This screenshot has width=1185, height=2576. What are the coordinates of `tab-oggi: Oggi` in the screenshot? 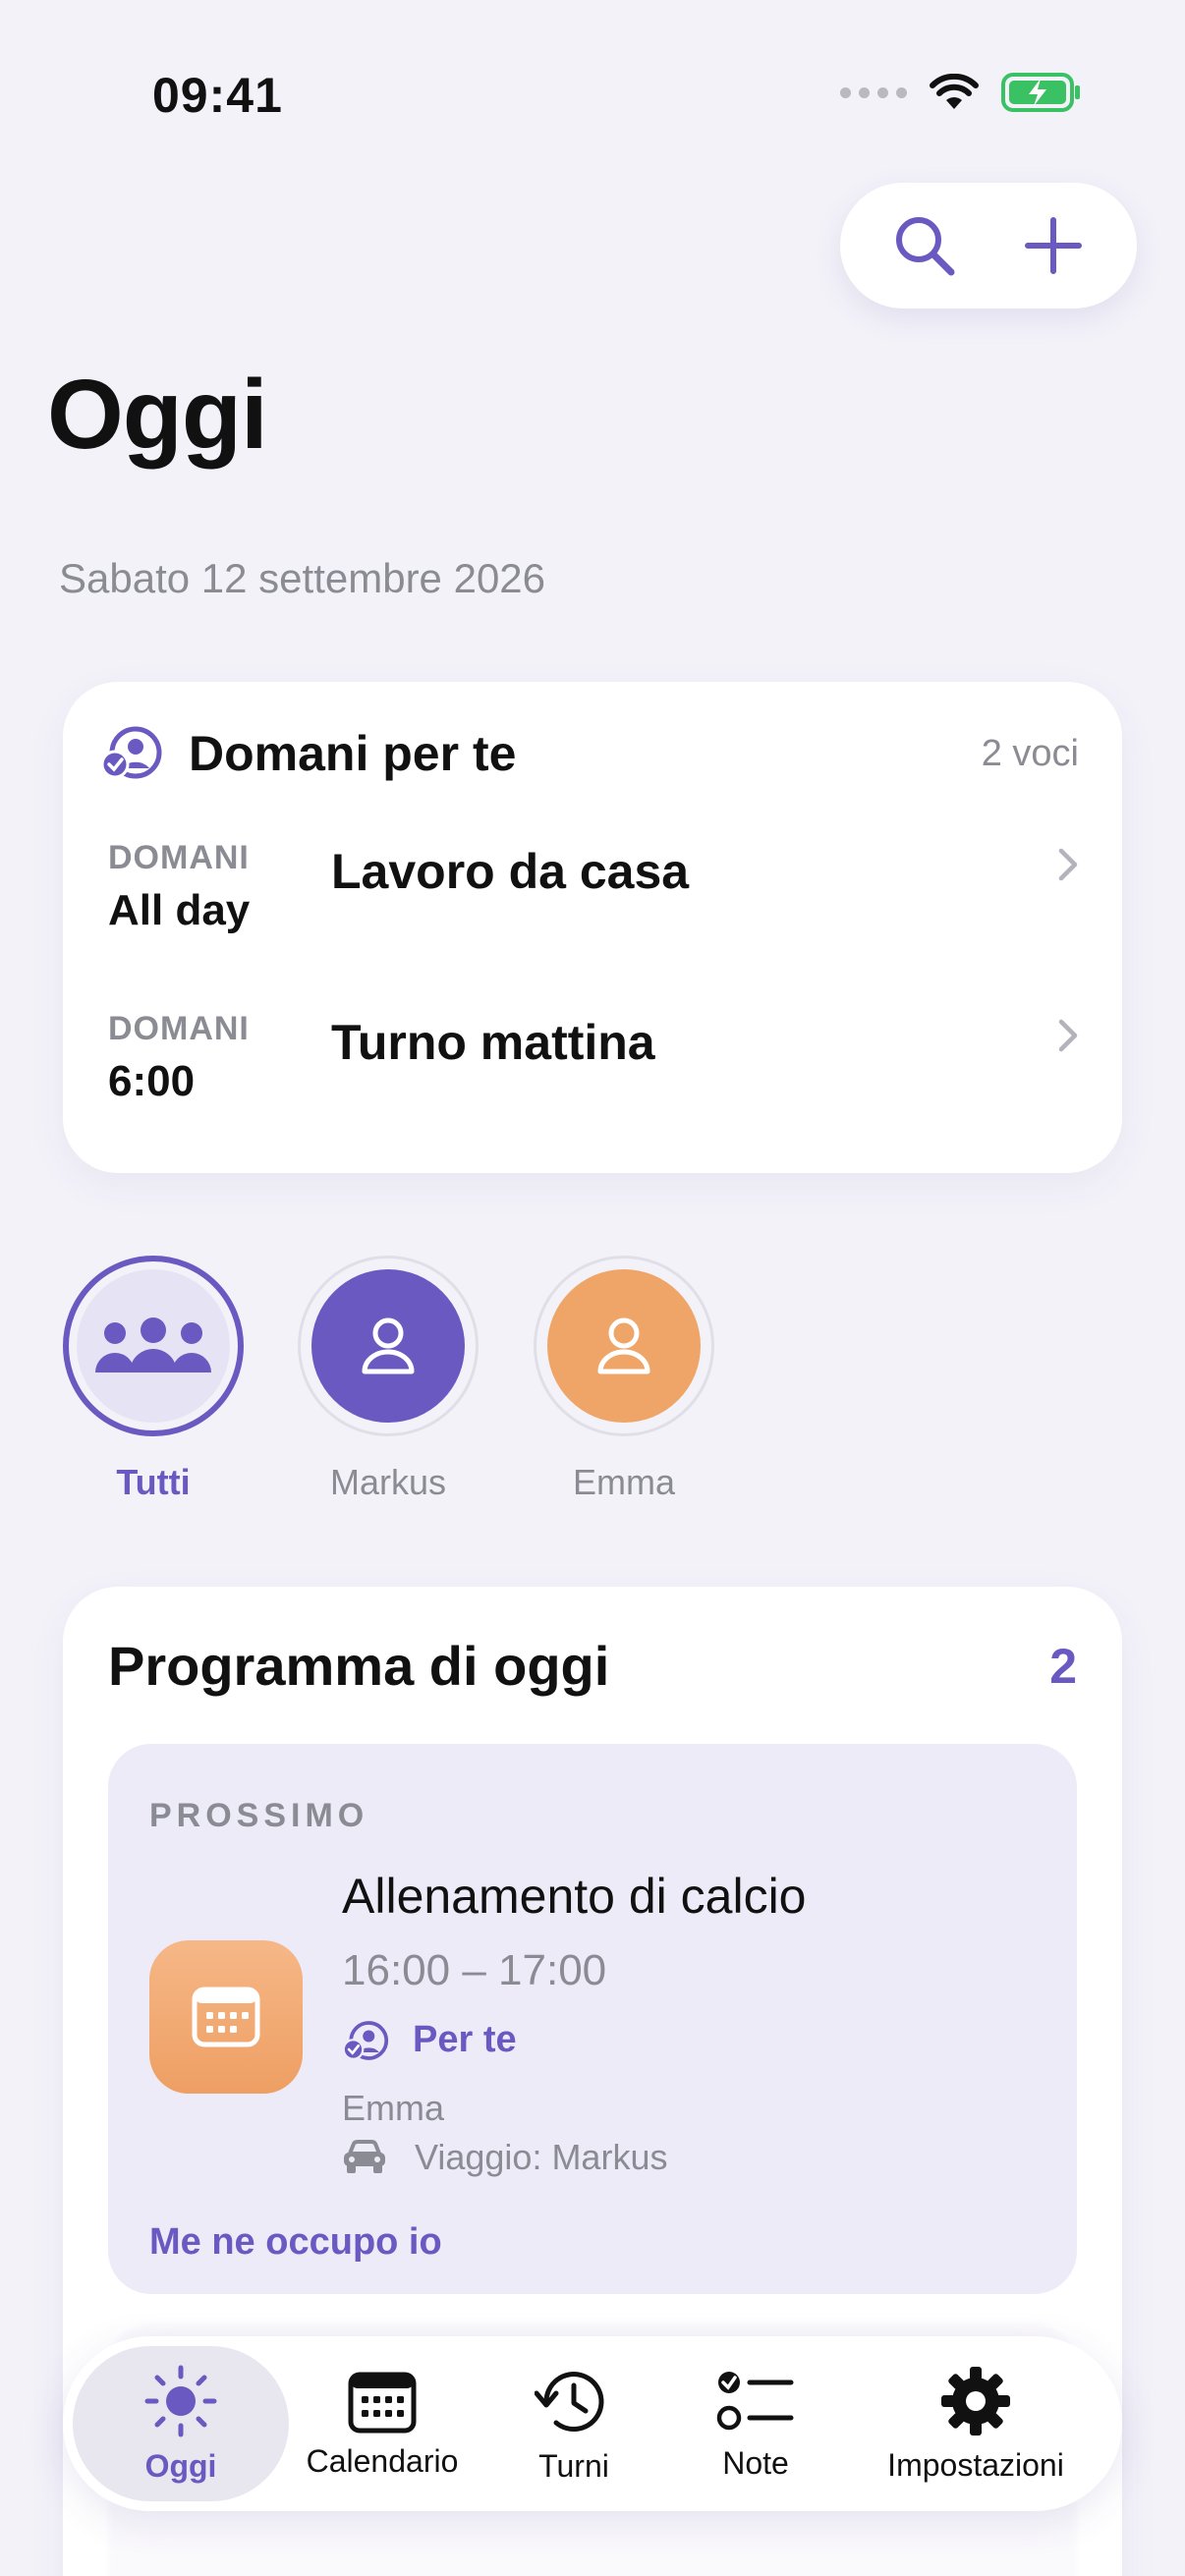 It's located at (181, 2423).